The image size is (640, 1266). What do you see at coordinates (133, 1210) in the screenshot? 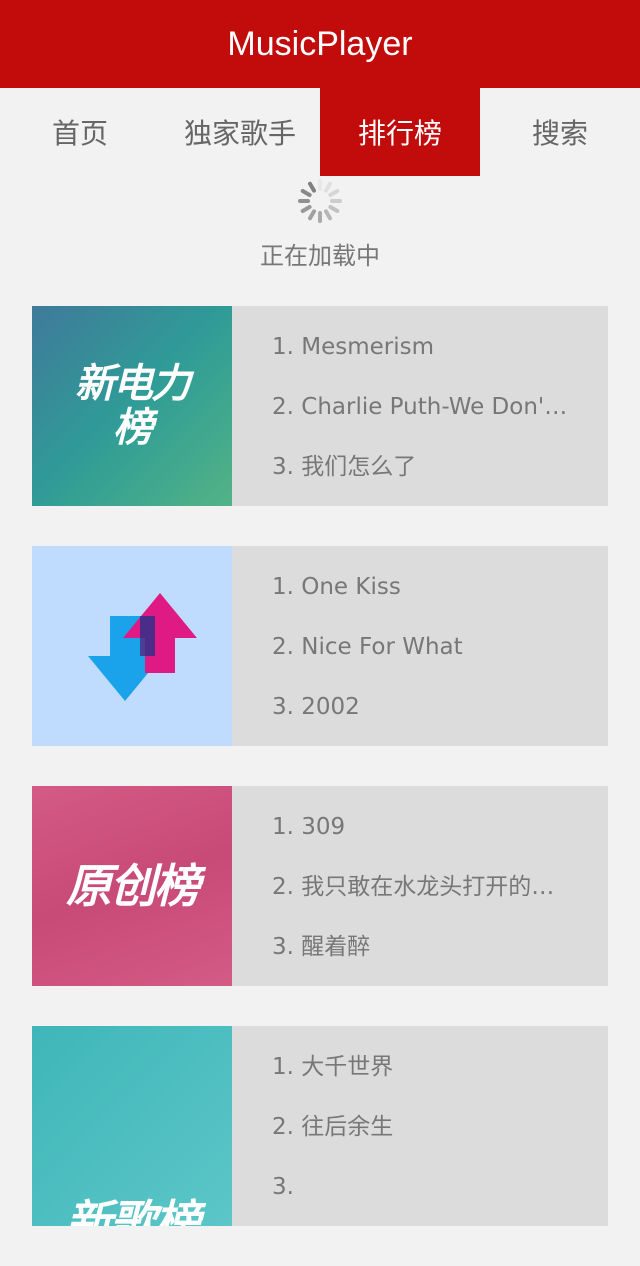
I see `chart-cover-text: 新歌榜` at bounding box center [133, 1210].